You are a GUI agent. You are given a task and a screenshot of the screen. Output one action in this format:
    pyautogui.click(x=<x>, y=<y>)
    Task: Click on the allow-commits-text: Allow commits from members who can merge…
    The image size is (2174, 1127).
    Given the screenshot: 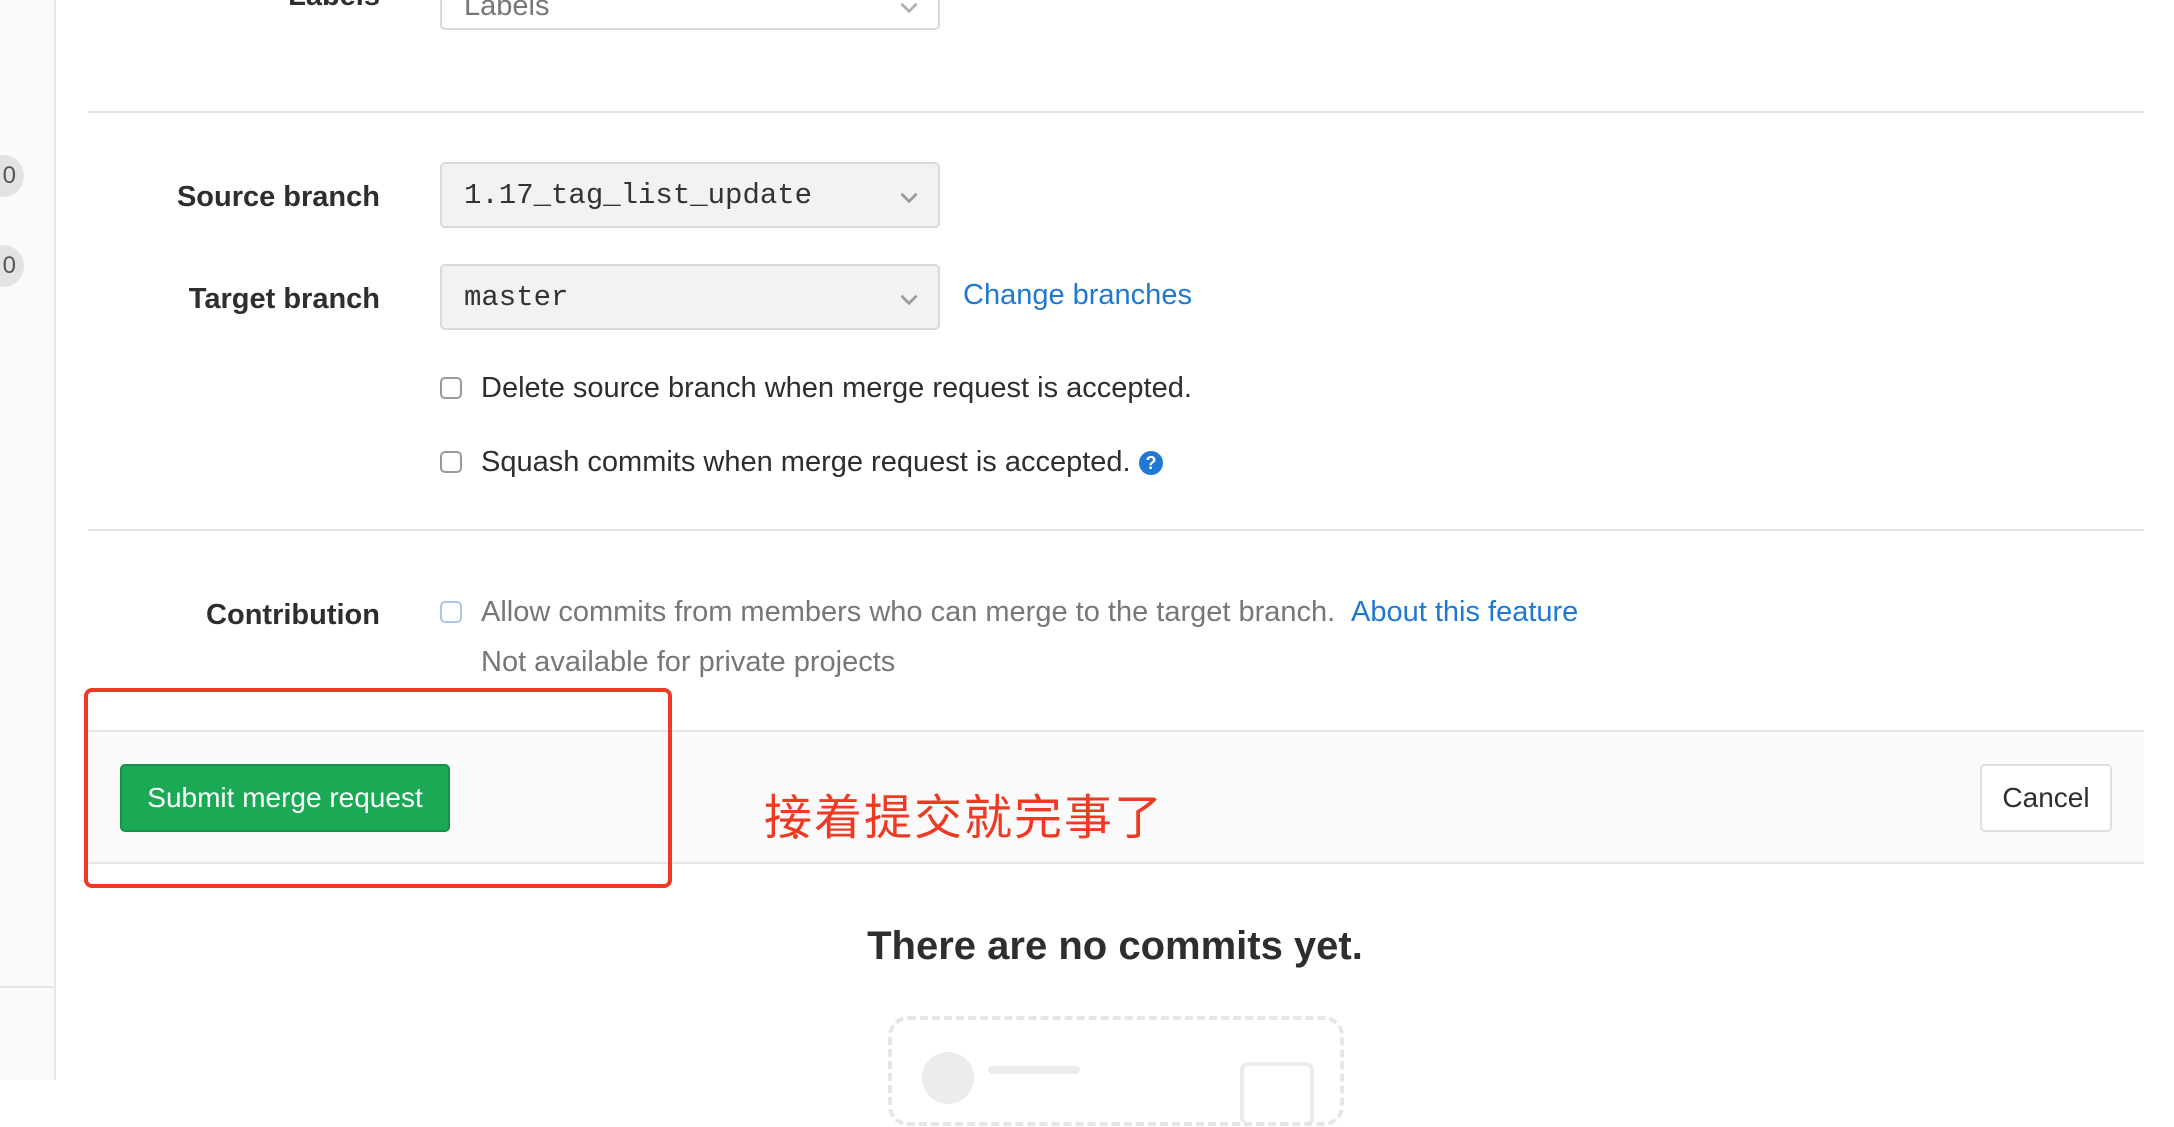 What is the action you would take?
    pyautogui.click(x=908, y=612)
    